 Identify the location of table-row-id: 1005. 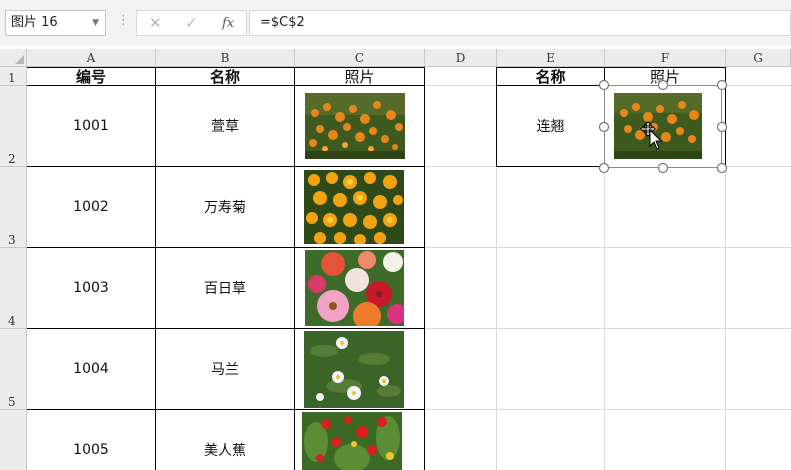
(91, 440).